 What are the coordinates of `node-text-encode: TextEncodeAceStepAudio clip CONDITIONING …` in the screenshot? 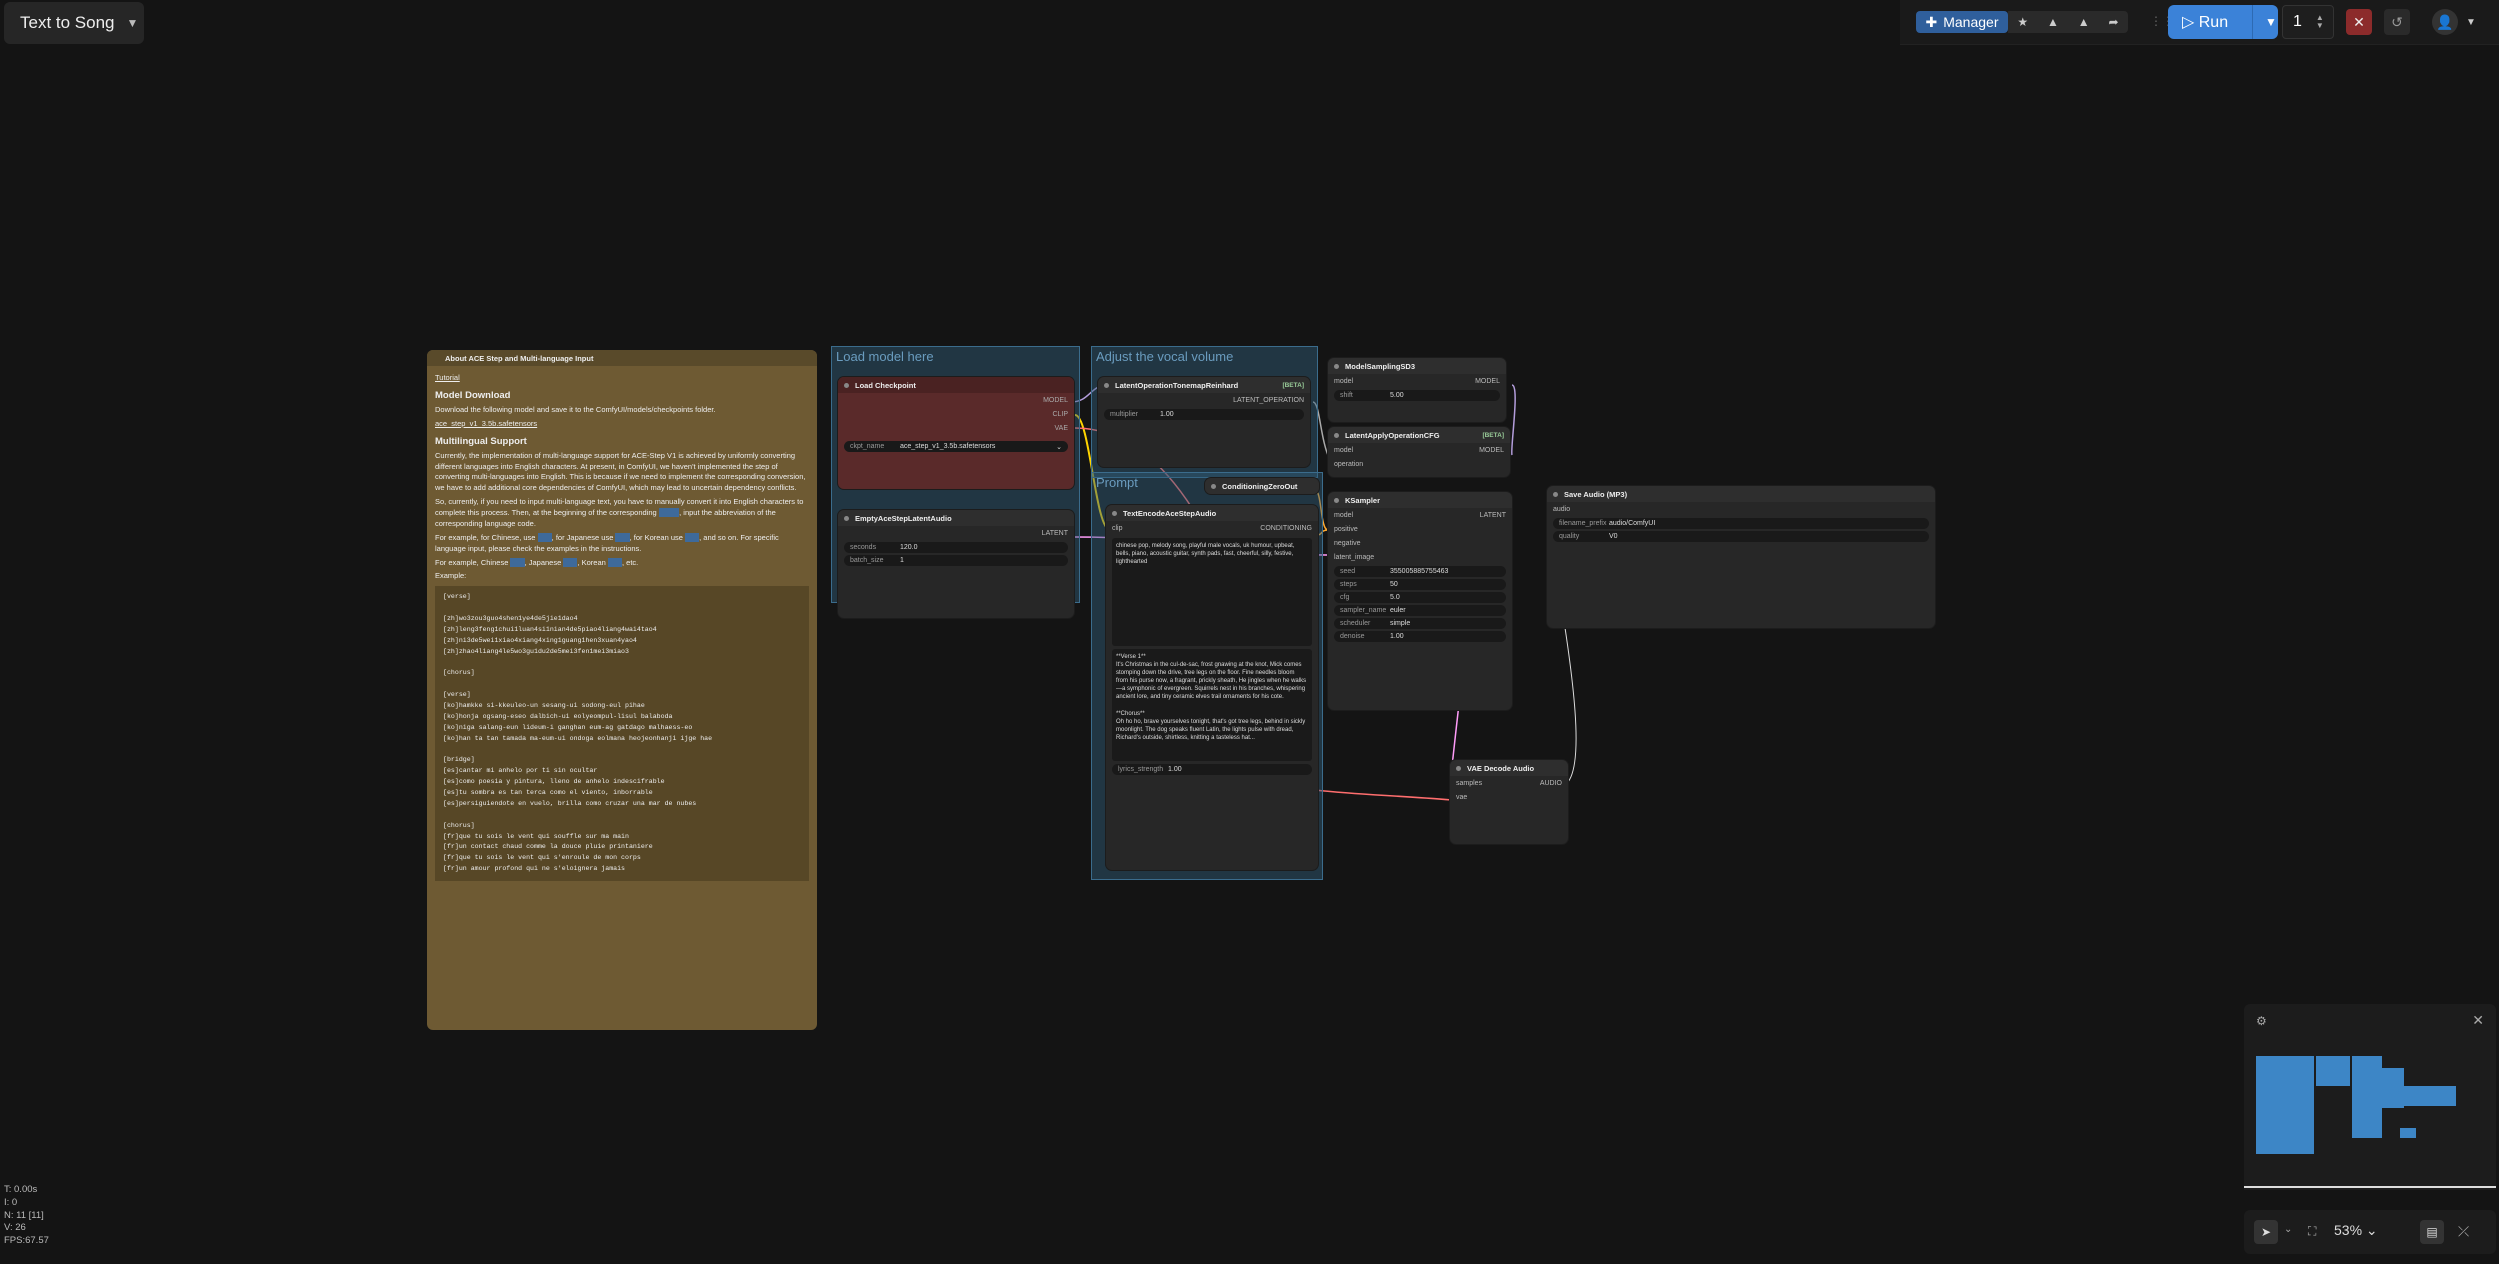 It's located at (1212, 687).